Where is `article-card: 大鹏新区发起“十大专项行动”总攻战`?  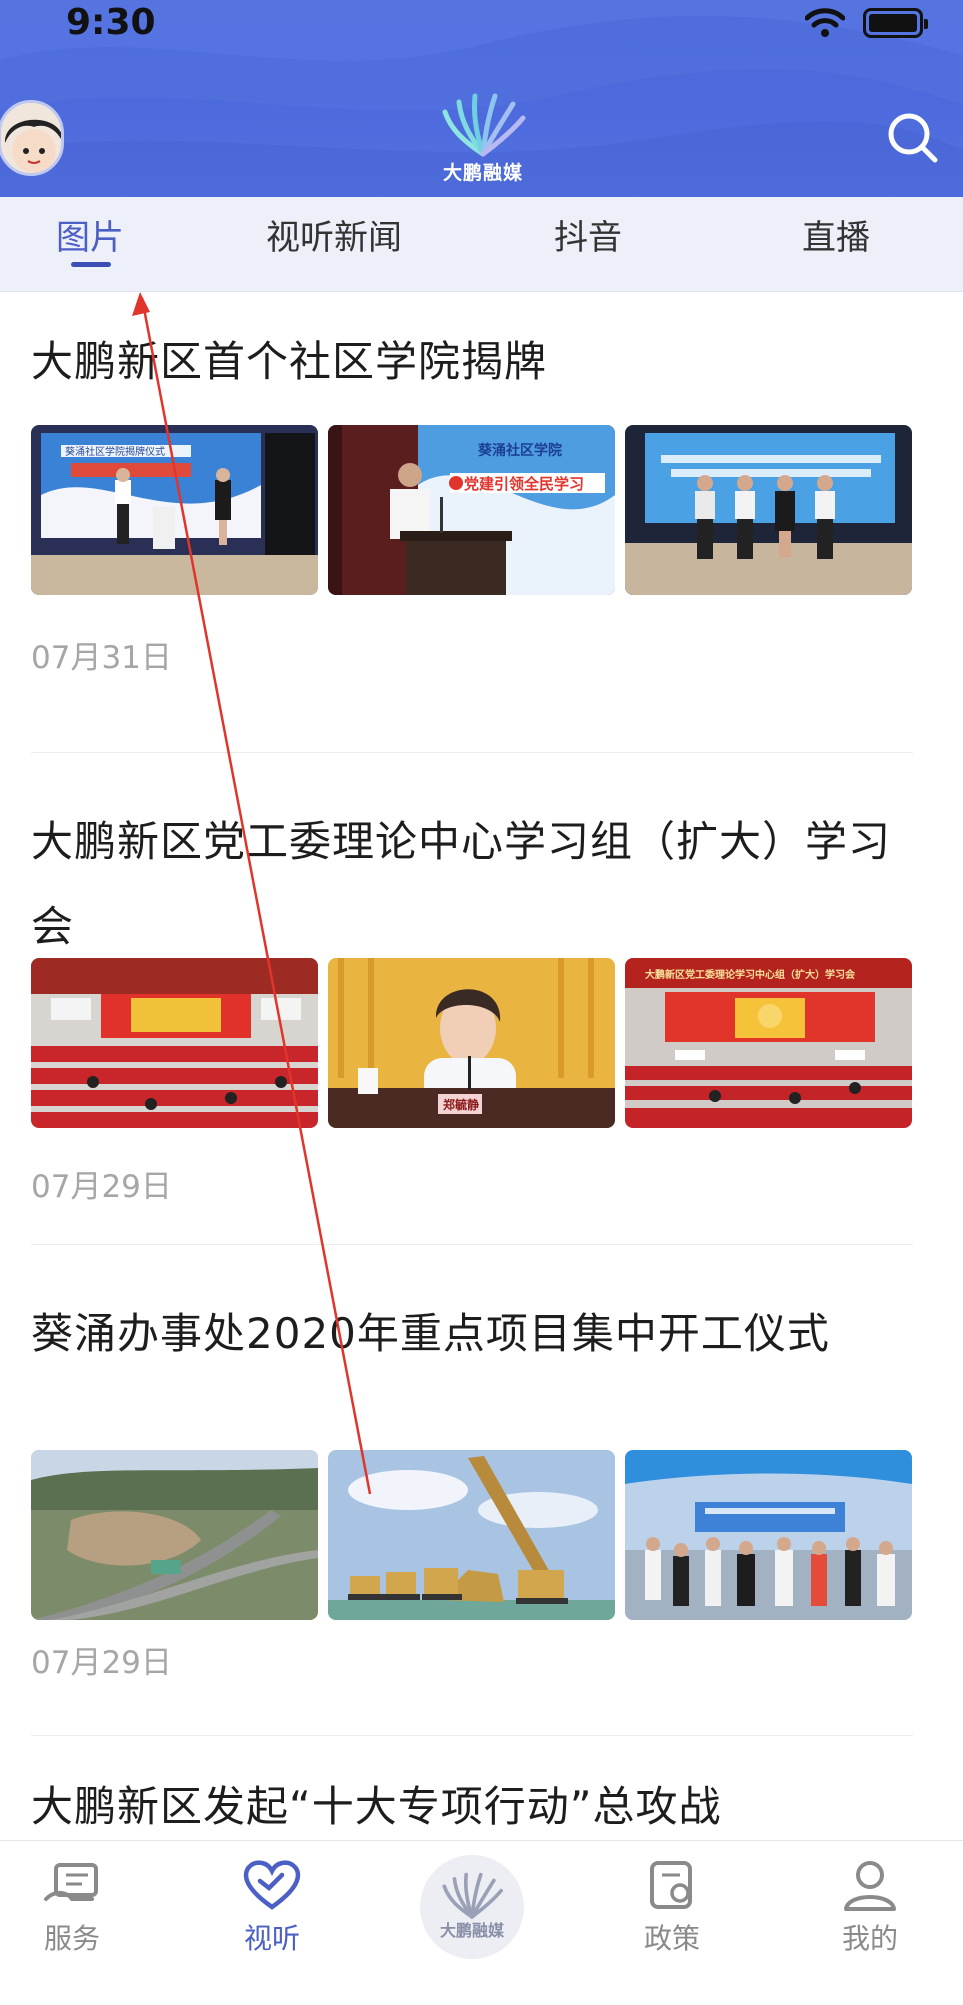
article-card: 大鹏新区发起“十大专项行动”总攻战 is located at coordinates (472, 1807).